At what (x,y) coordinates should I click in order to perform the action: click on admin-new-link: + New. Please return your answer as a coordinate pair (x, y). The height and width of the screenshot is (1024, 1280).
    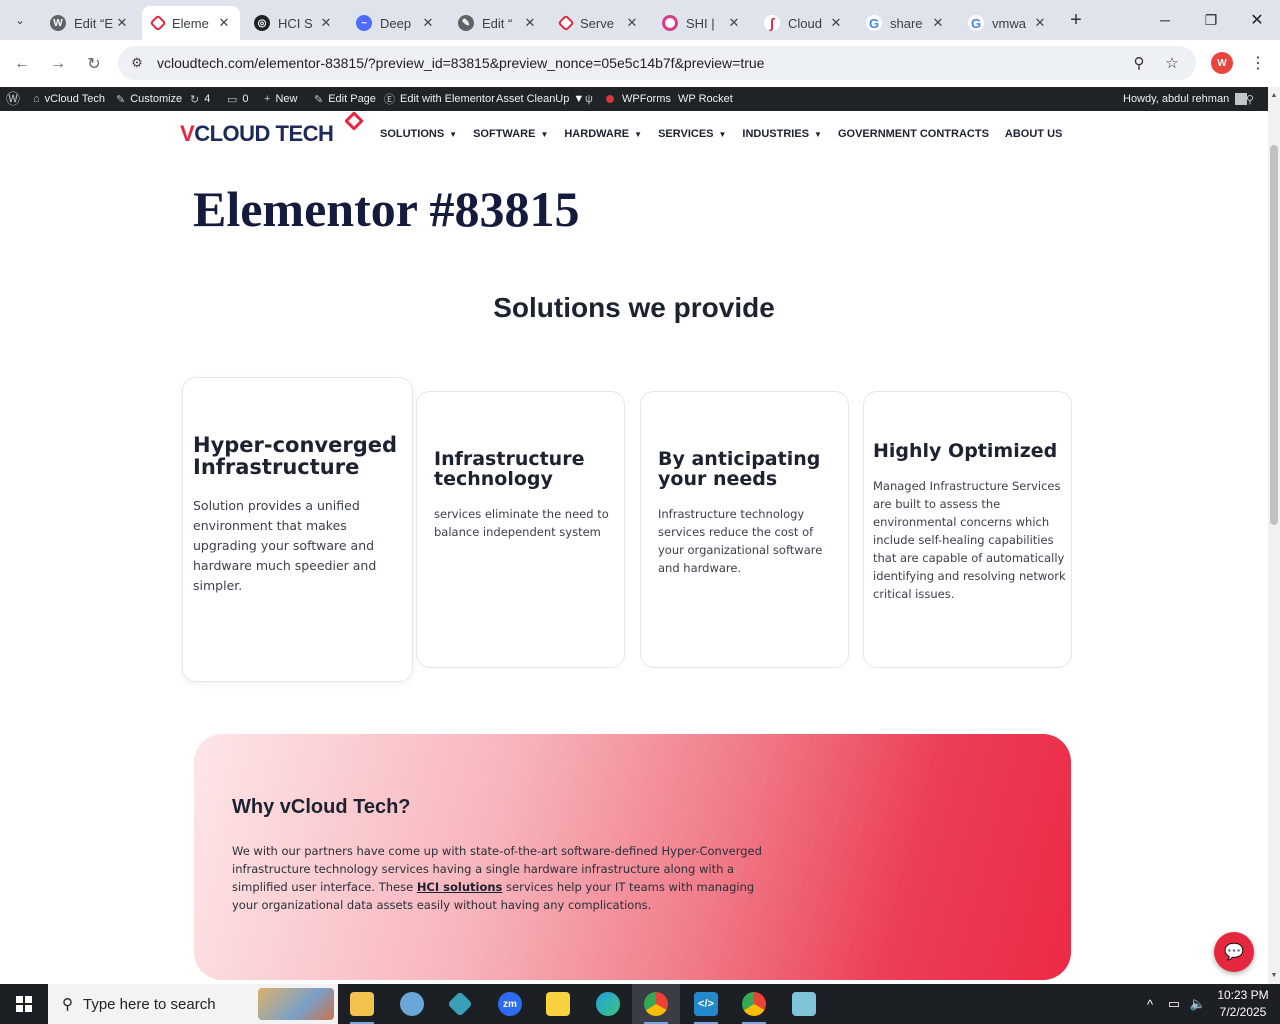
    Looking at the image, I should click on (280, 99).